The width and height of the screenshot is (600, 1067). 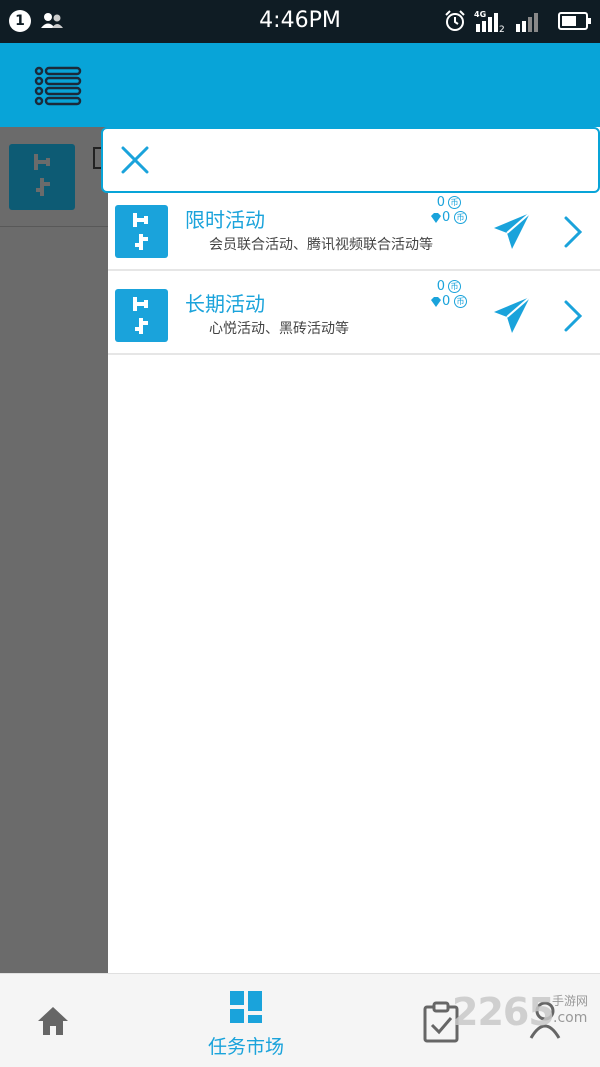 I want to click on battery-icon, so click(x=574, y=21).